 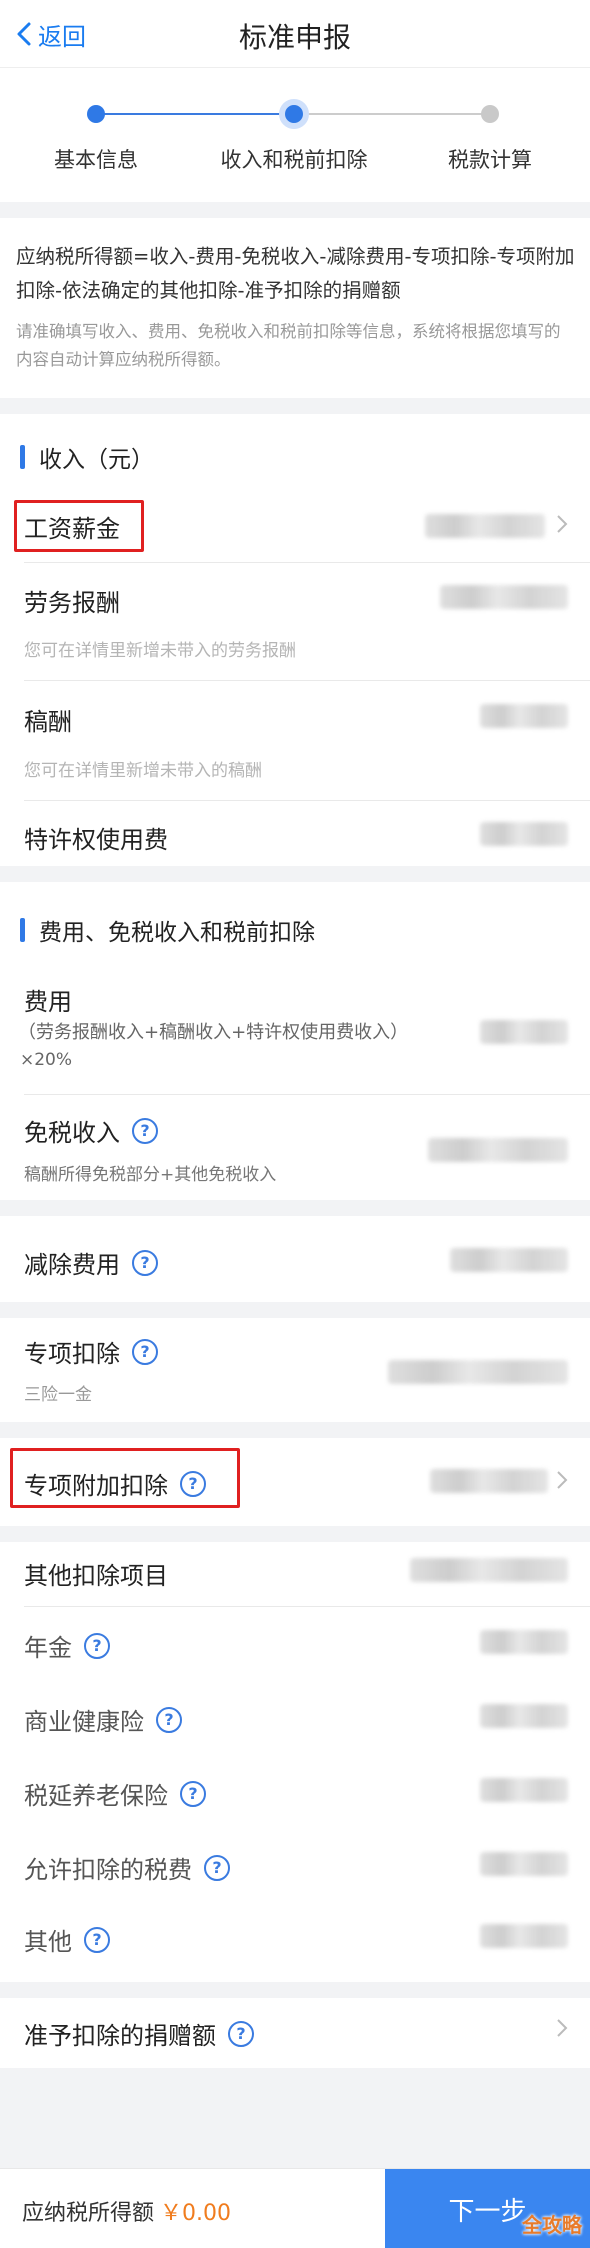 I want to click on labor-hint: 您可在详情里新增未带入的劳务报酬, so click(x=160, y=651).